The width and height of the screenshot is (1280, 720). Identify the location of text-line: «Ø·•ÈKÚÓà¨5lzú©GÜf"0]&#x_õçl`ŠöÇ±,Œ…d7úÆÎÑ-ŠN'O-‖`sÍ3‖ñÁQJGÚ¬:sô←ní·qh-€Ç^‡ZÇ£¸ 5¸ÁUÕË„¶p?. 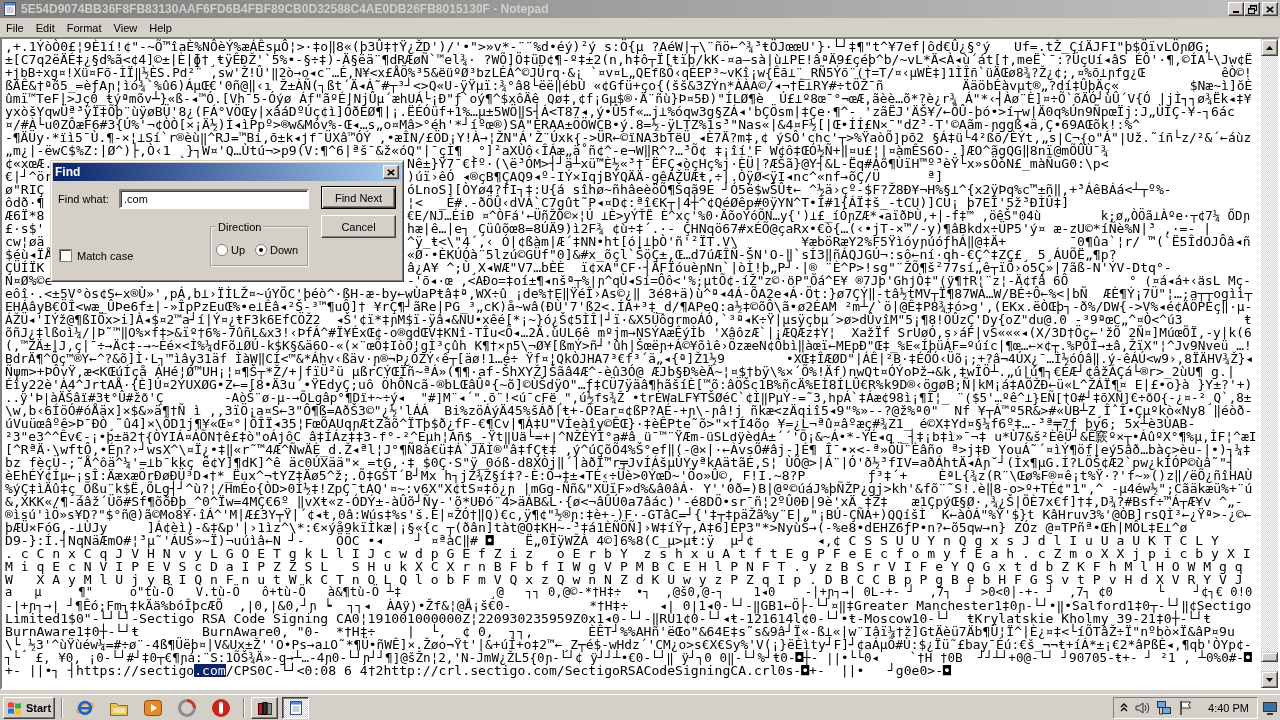
(762, 254).